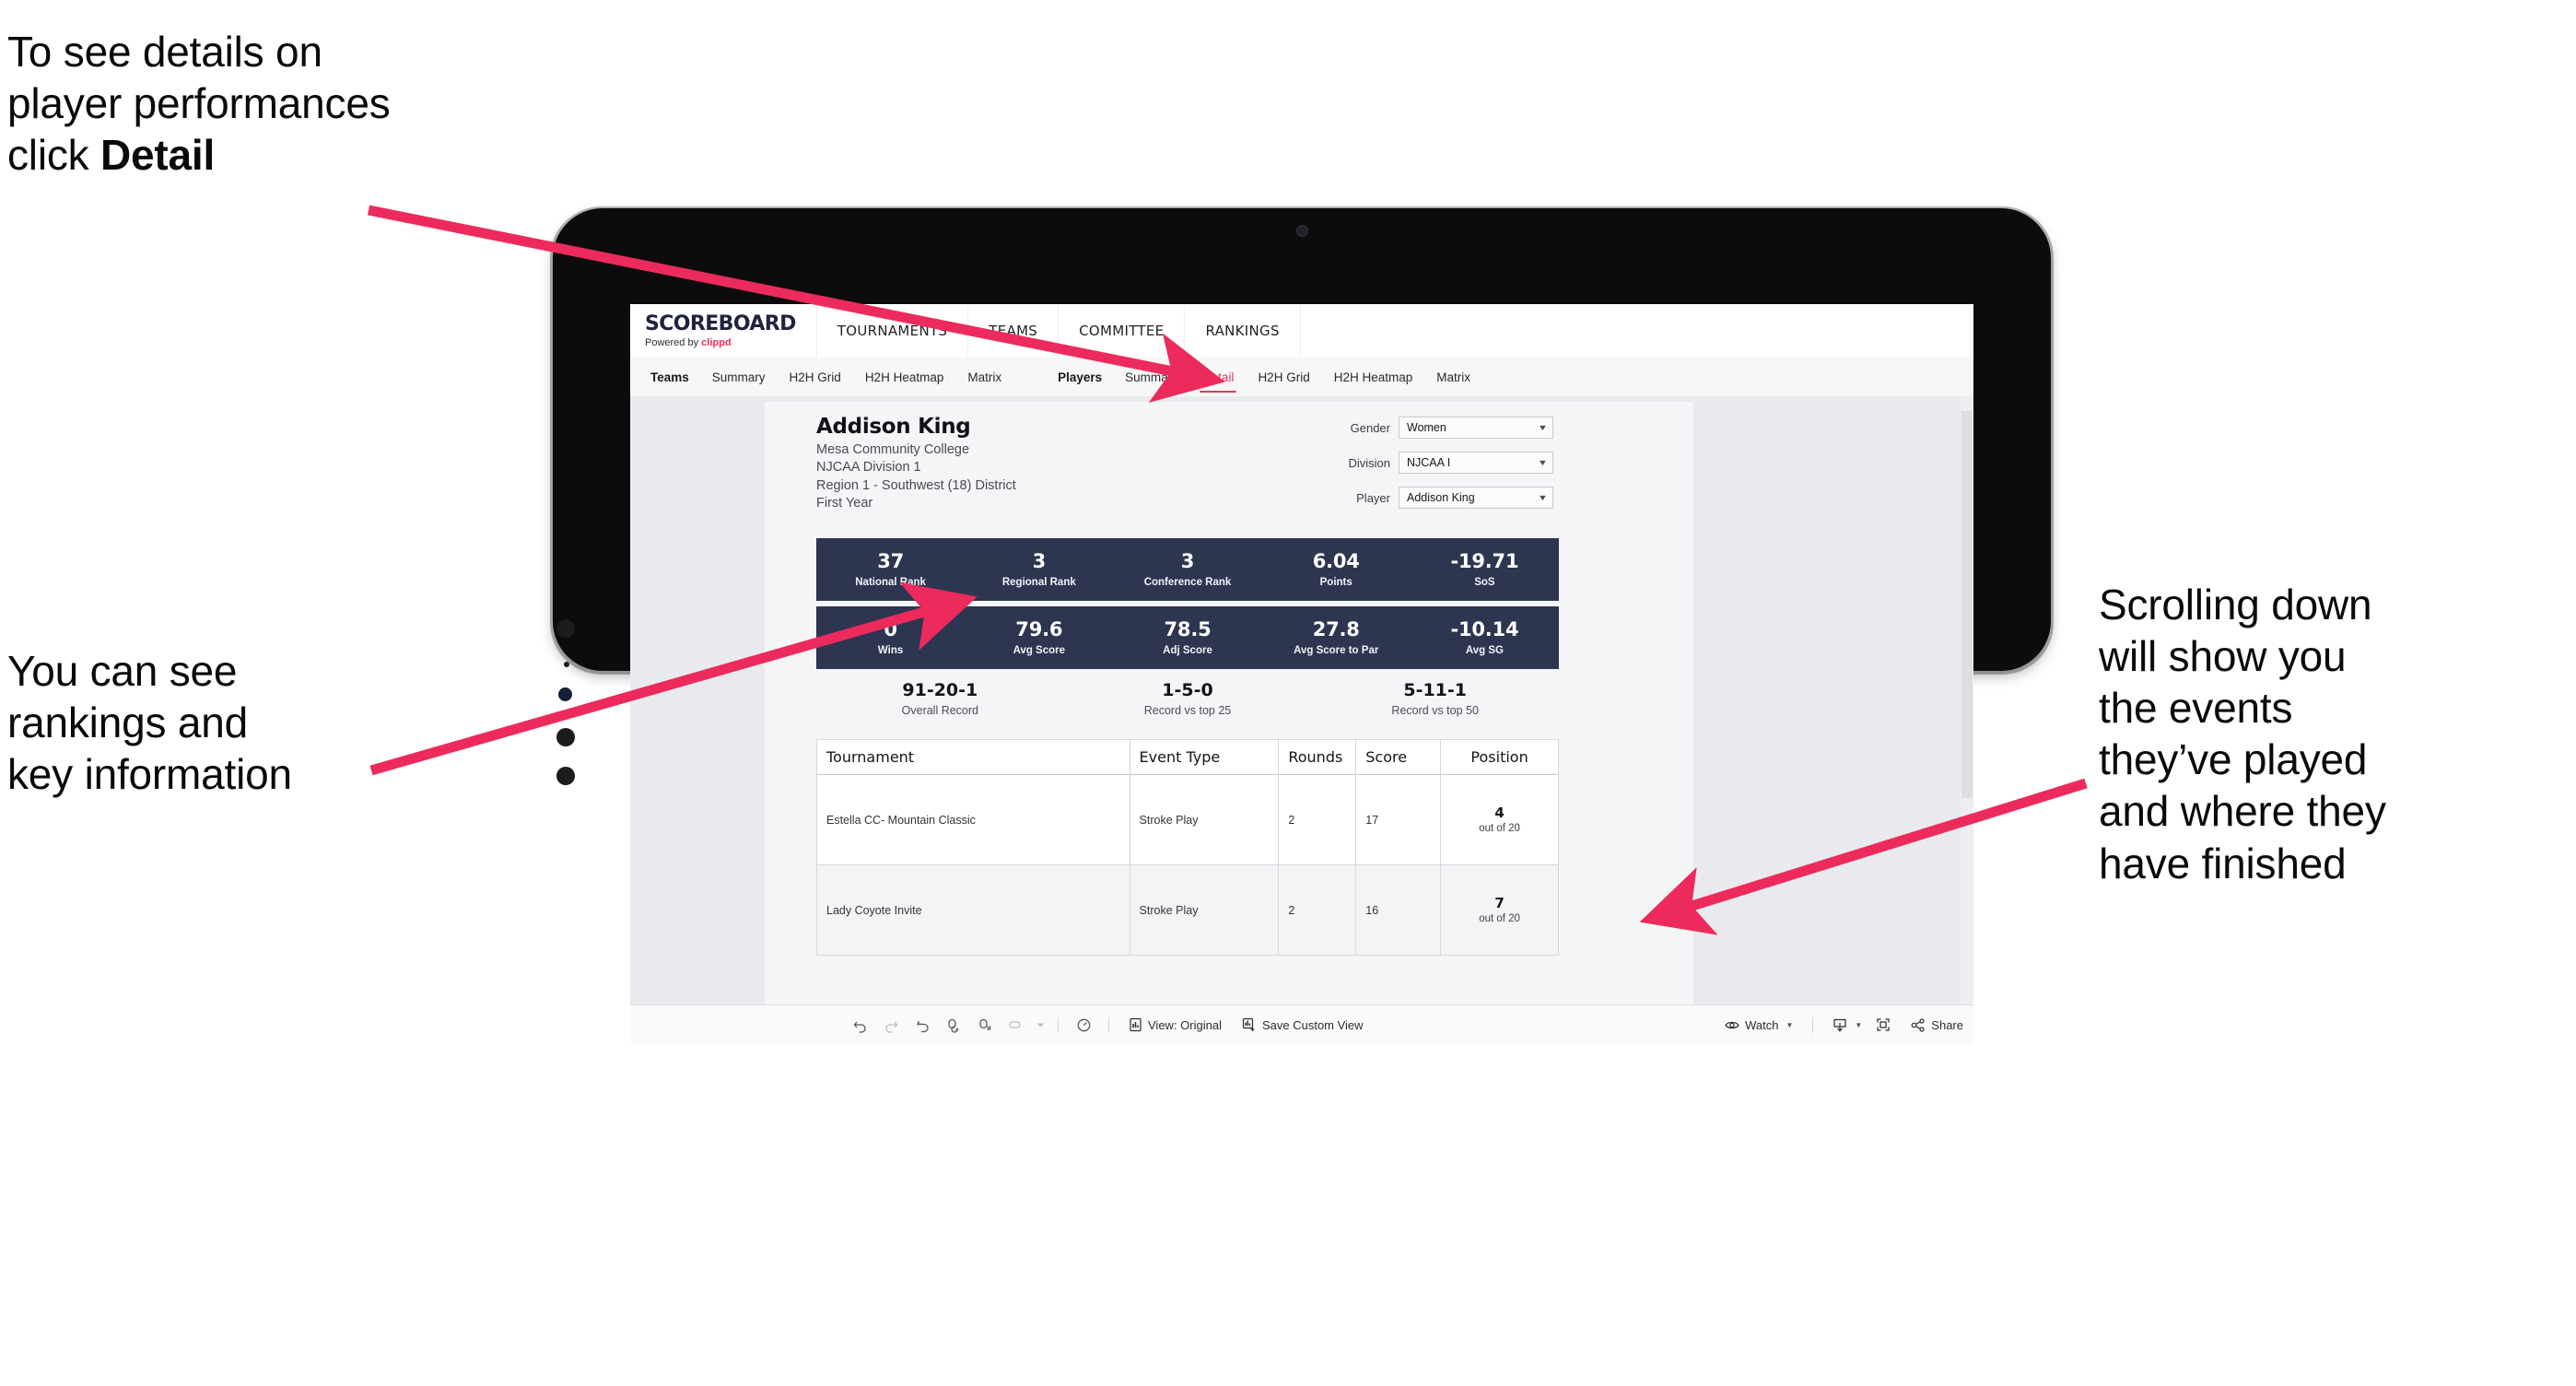 The height and width of the screenshot is (1386, 2576). What do you see at coordinates (890, 630) in the screenshot?
I see `stat-value: 0` at bounding box center [890, 630].